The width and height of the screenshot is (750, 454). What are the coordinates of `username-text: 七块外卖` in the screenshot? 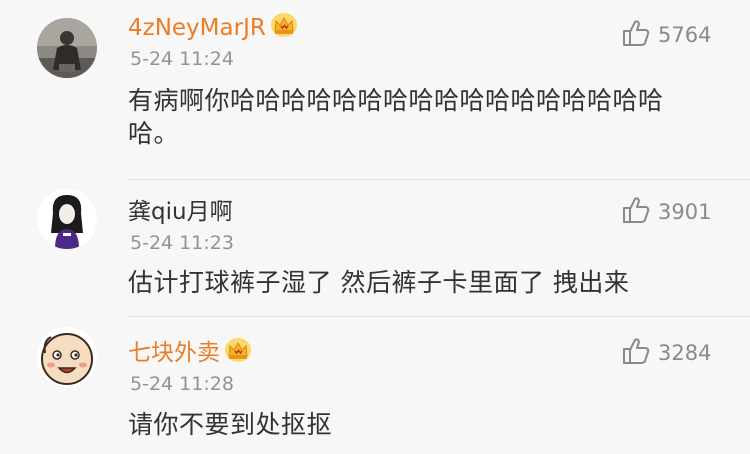 It's located at (174, 353).